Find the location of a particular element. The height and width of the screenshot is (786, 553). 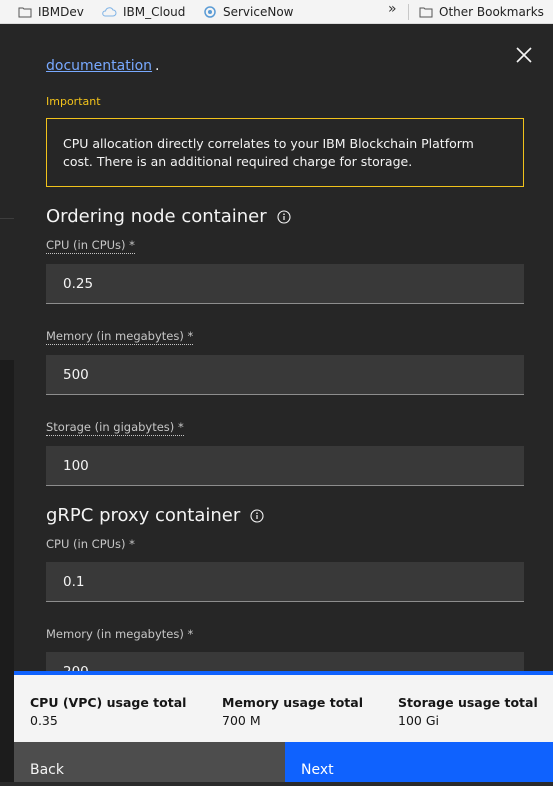

storage-total-value: 100 Gi is located at coordinates (418, 720).